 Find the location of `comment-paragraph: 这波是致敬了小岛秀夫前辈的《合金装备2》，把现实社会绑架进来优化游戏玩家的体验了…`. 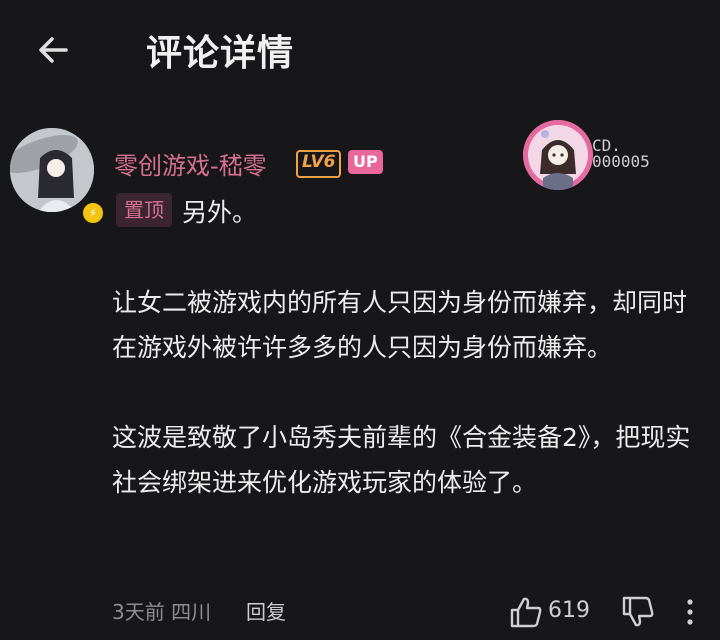

comment-paragraph: 这波是致敬了小岛秀夫前辈的《合金装备2》，把现实社会绑架进来优化游戏玩家的体验了… is located at coordinates (401, 460).